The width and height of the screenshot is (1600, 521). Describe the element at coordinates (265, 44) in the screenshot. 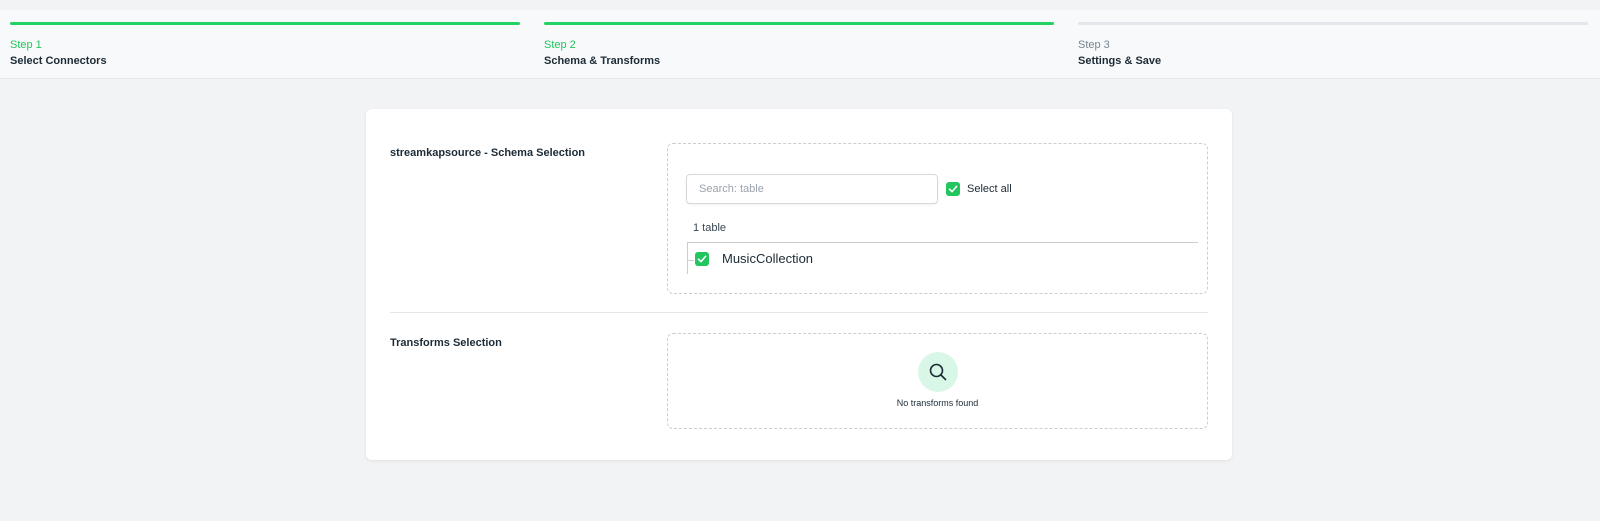

I see `step-1: Step 1 Select Connectors` at that location.